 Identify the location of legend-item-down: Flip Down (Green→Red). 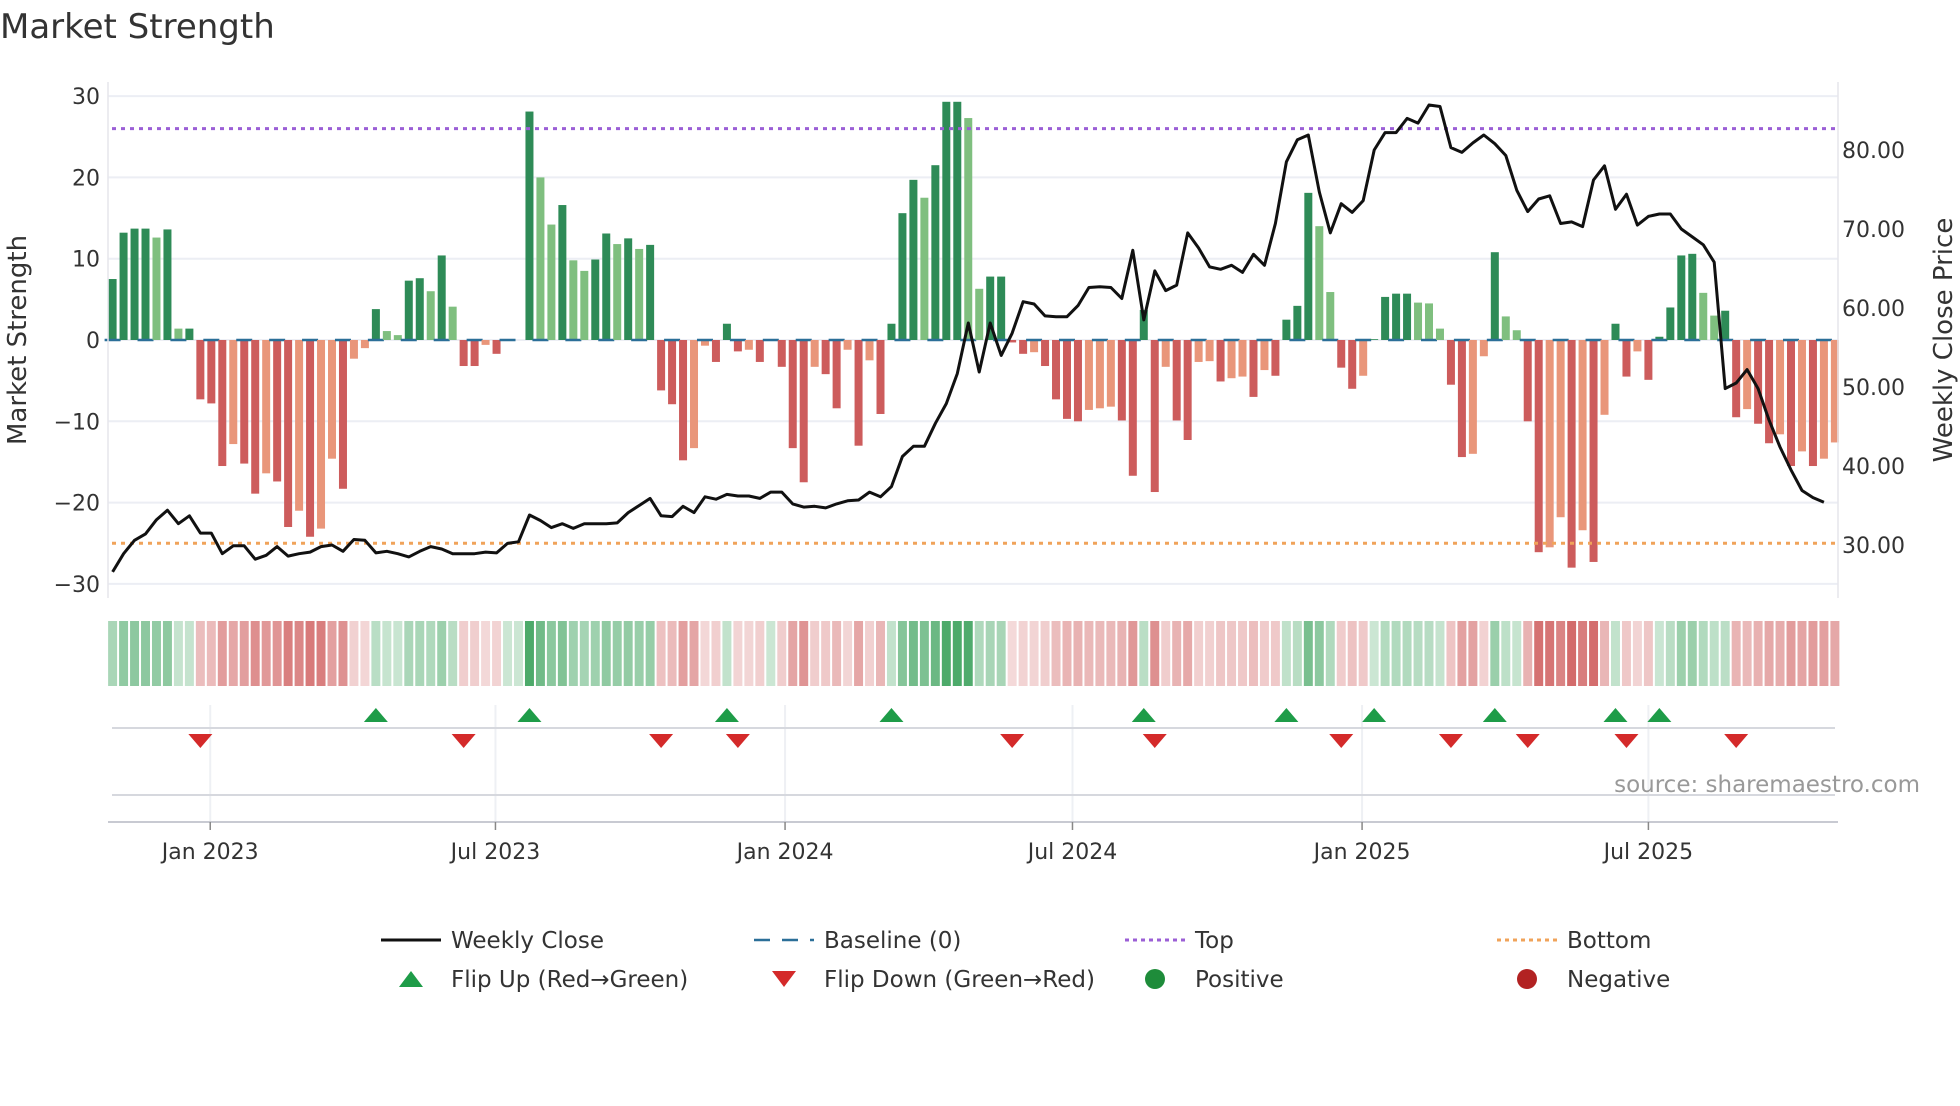
(933, 980).